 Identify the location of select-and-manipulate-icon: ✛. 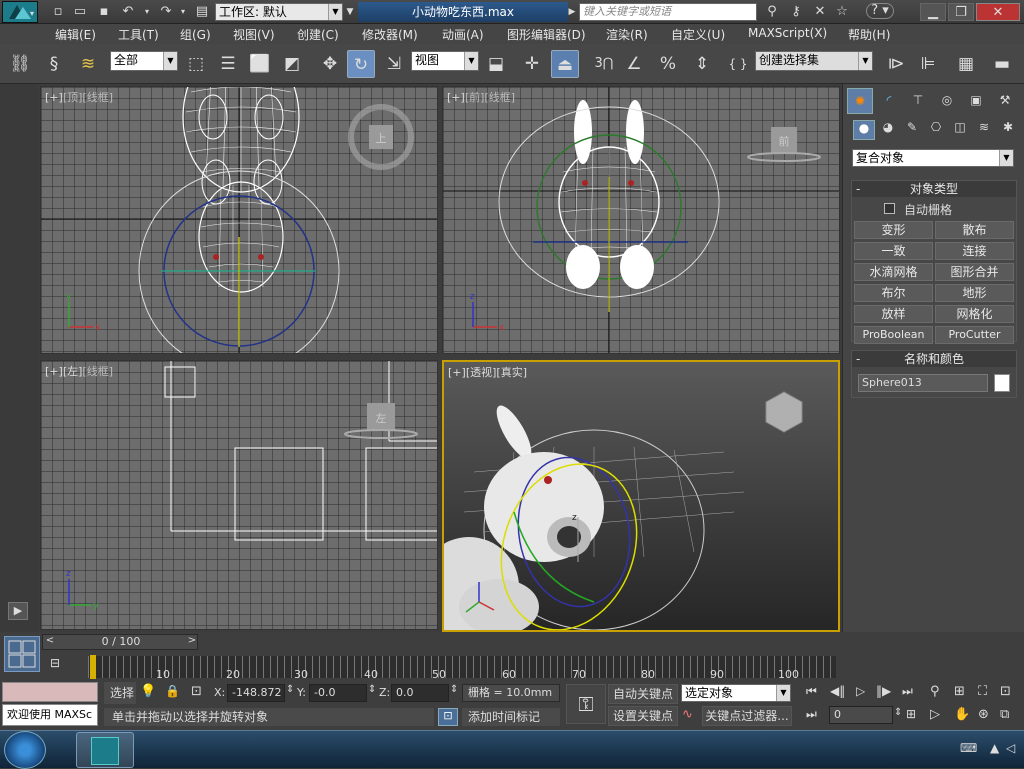
(532, 64).